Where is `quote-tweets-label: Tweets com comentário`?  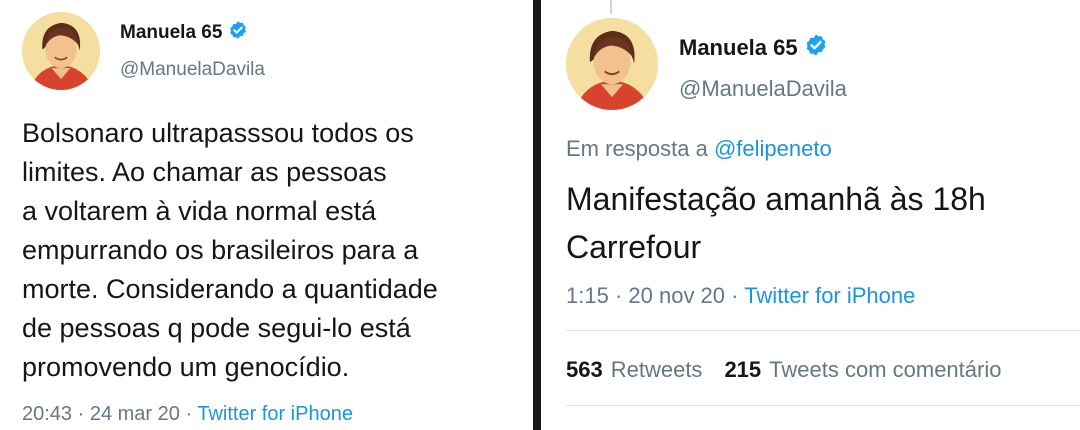 quote-tweets-label: Tweets com comentário is located at coordinates (885, 369).